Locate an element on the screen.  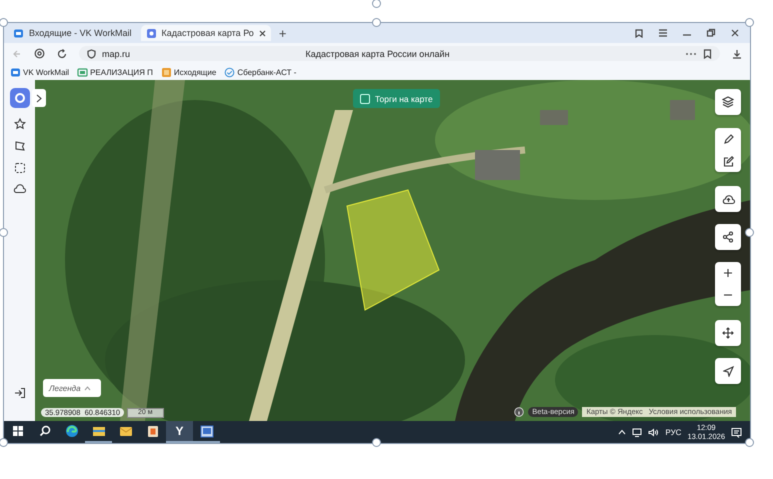
draw-tools-panel is located at coordinates (728, 150).